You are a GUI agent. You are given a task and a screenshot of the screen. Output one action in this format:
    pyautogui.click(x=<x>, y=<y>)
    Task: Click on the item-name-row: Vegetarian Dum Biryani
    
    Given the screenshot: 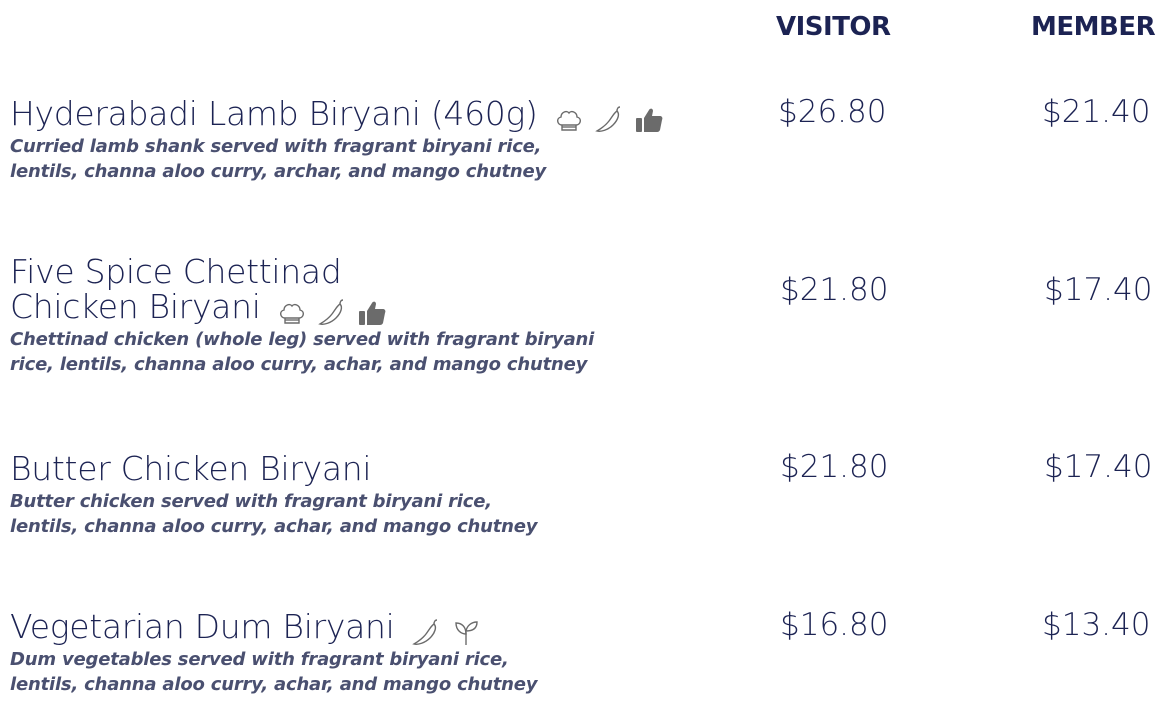 What is the action you would take?
    pyautogui.click(x=585, y=626)
    